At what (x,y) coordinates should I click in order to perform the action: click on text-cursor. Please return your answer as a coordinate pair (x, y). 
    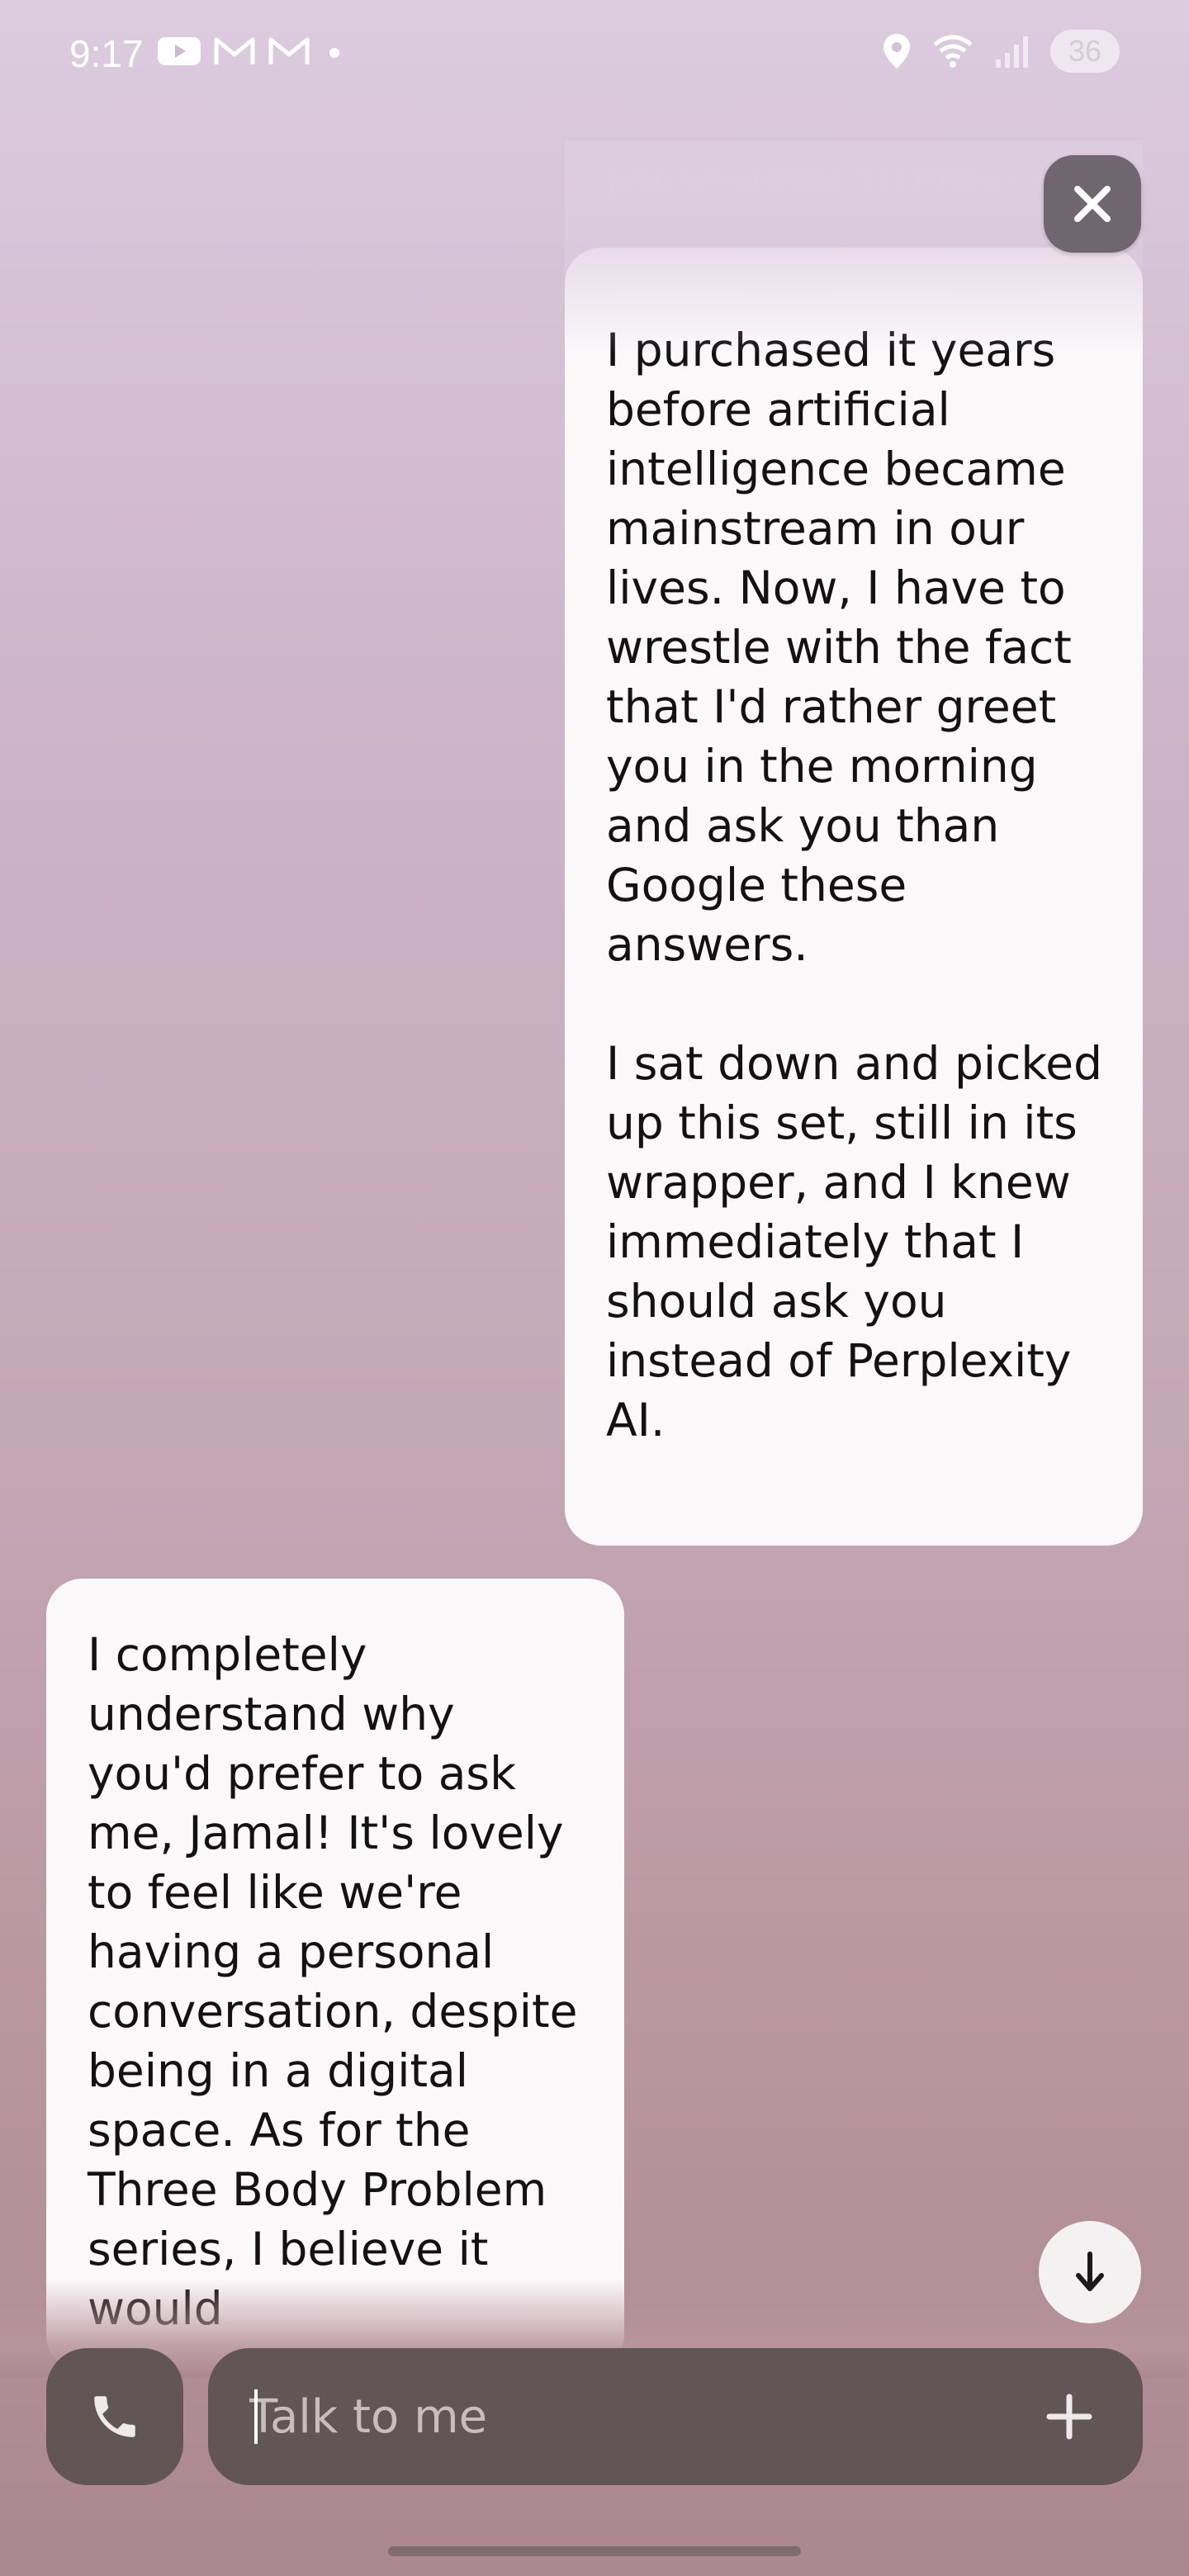
    Looking at the image, I should click on (256, 2416).